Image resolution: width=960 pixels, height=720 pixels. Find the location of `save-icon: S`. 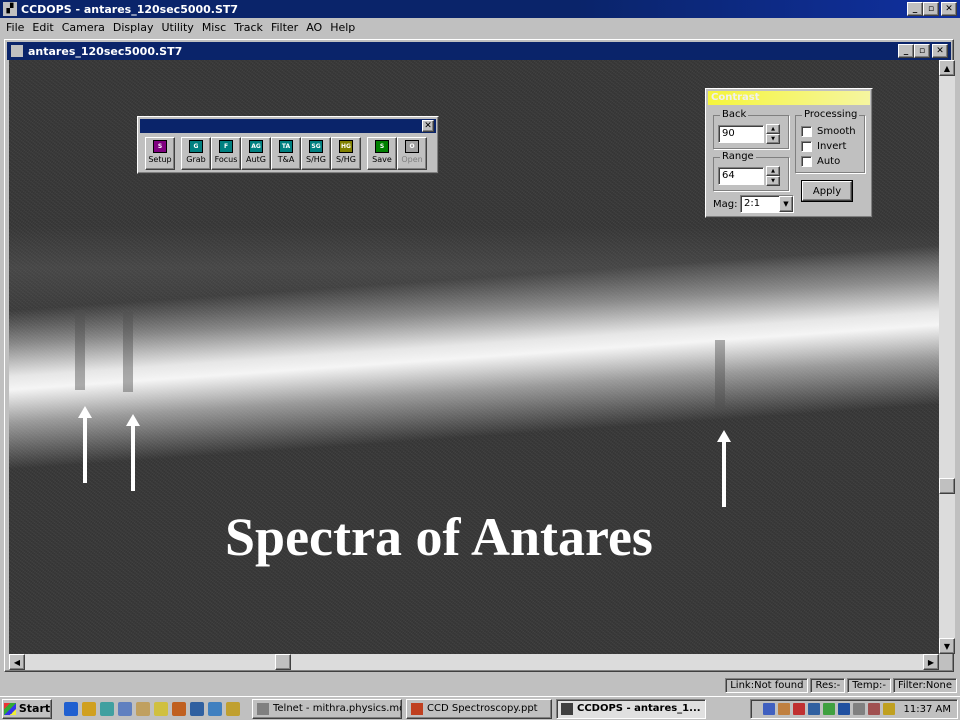

save-icon: S is located at coordinates (382, 146).